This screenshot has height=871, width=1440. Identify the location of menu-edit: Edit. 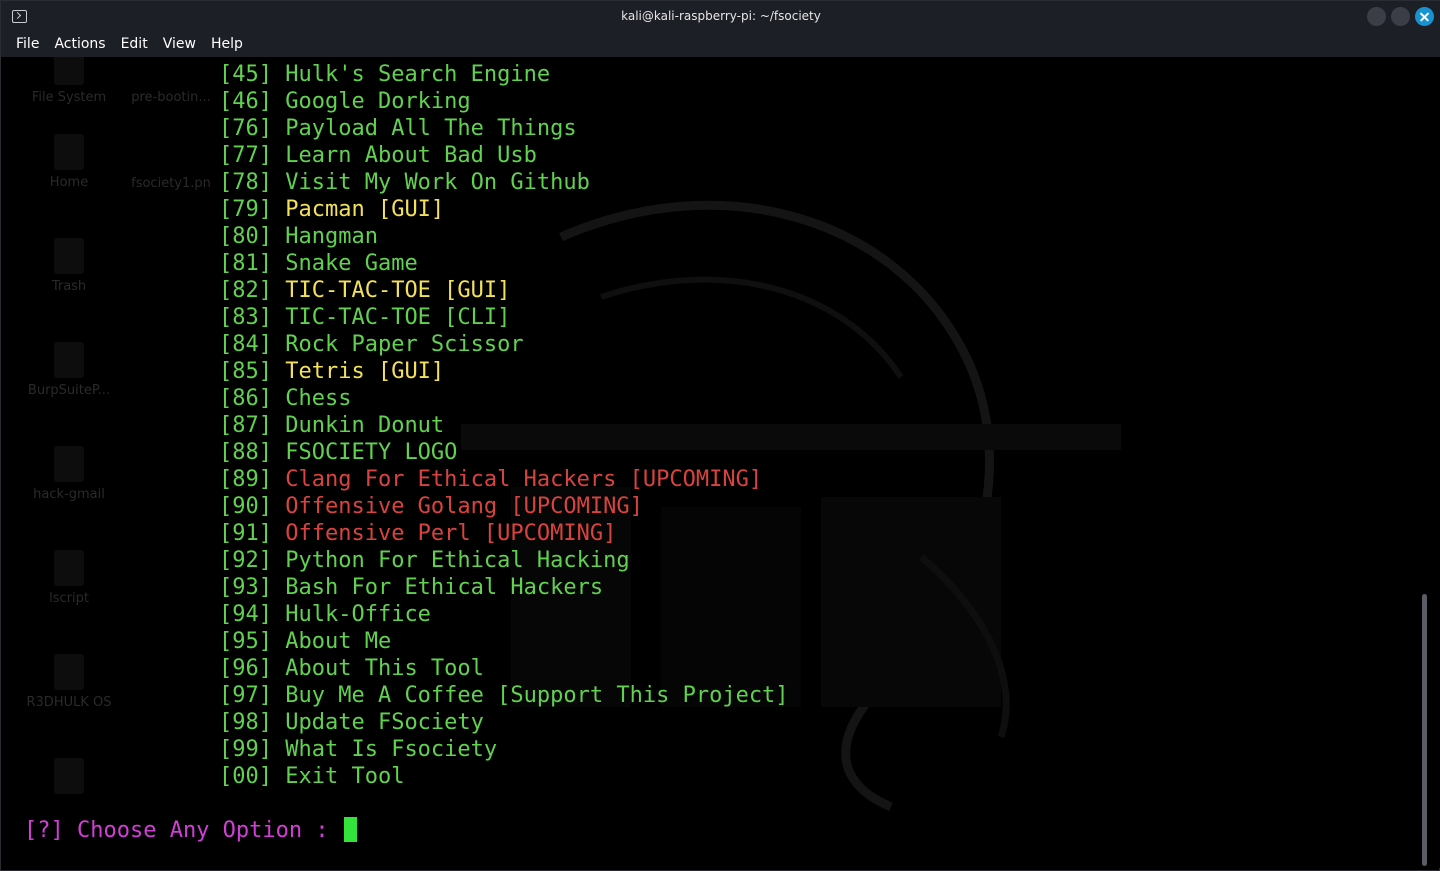
(134, 44).